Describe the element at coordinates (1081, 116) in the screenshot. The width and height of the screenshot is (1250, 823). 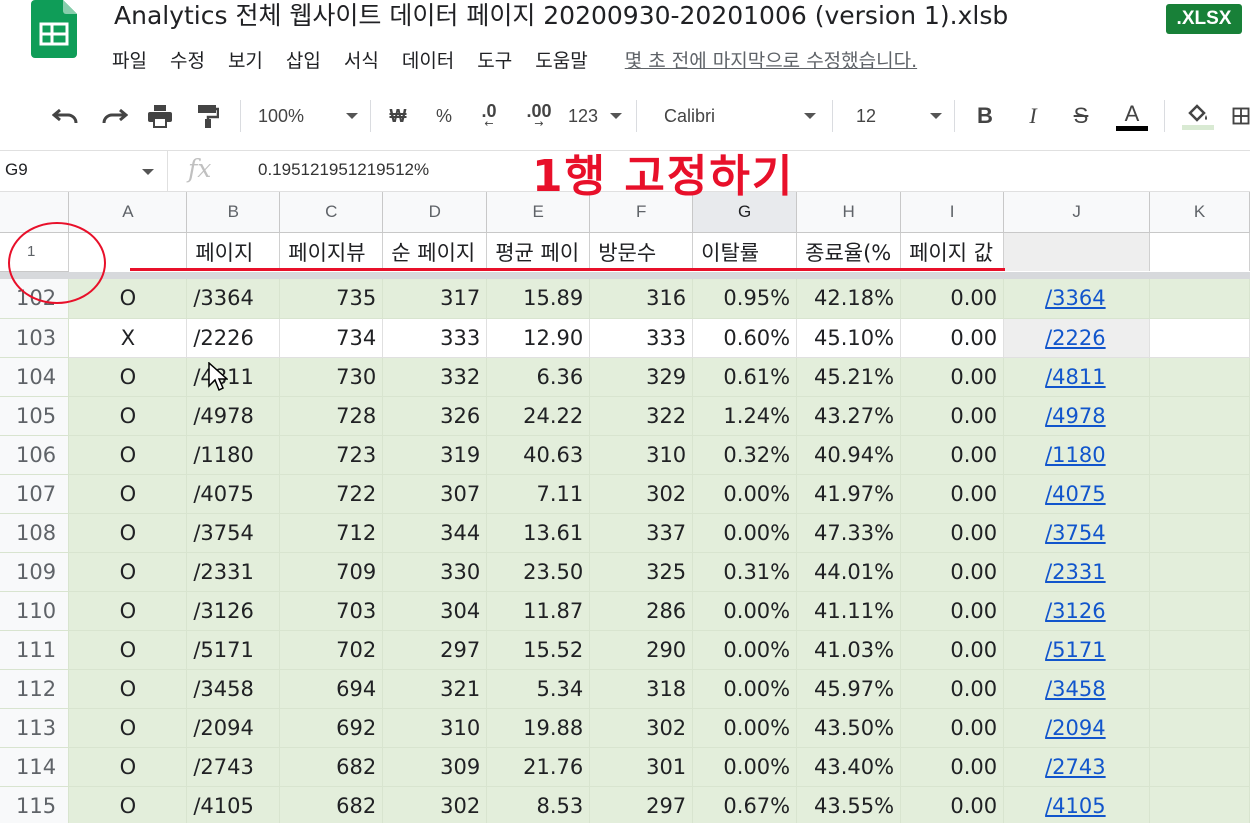
I see `strikethrough-icon: S` at that location.